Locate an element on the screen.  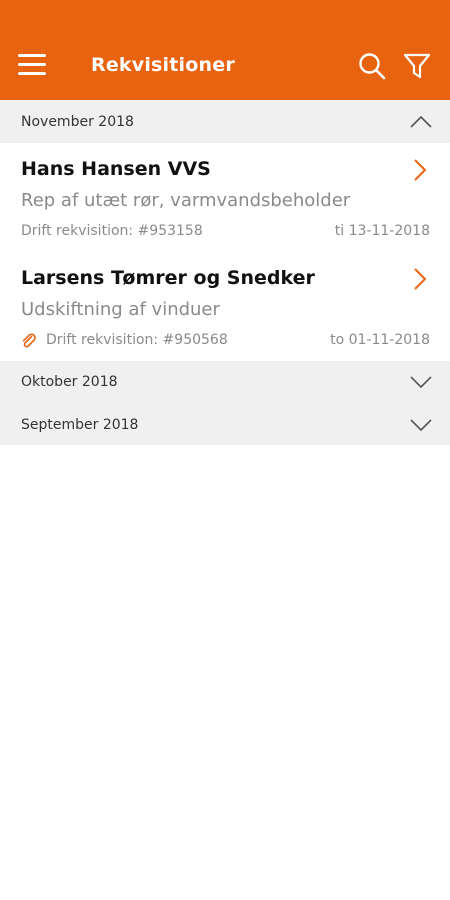
section-header-september-2018: September 2018 is located at coordinates (225, 424).